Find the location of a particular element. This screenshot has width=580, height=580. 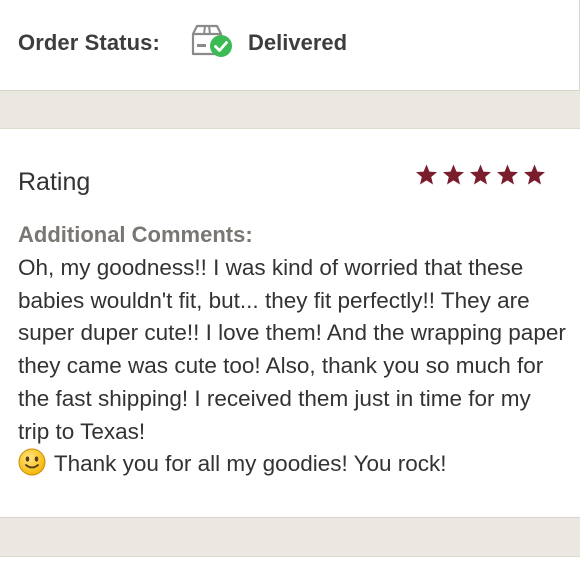

comment-text-end: Thank you for all my goodies! You rock! is located at coordinates (247, 464).